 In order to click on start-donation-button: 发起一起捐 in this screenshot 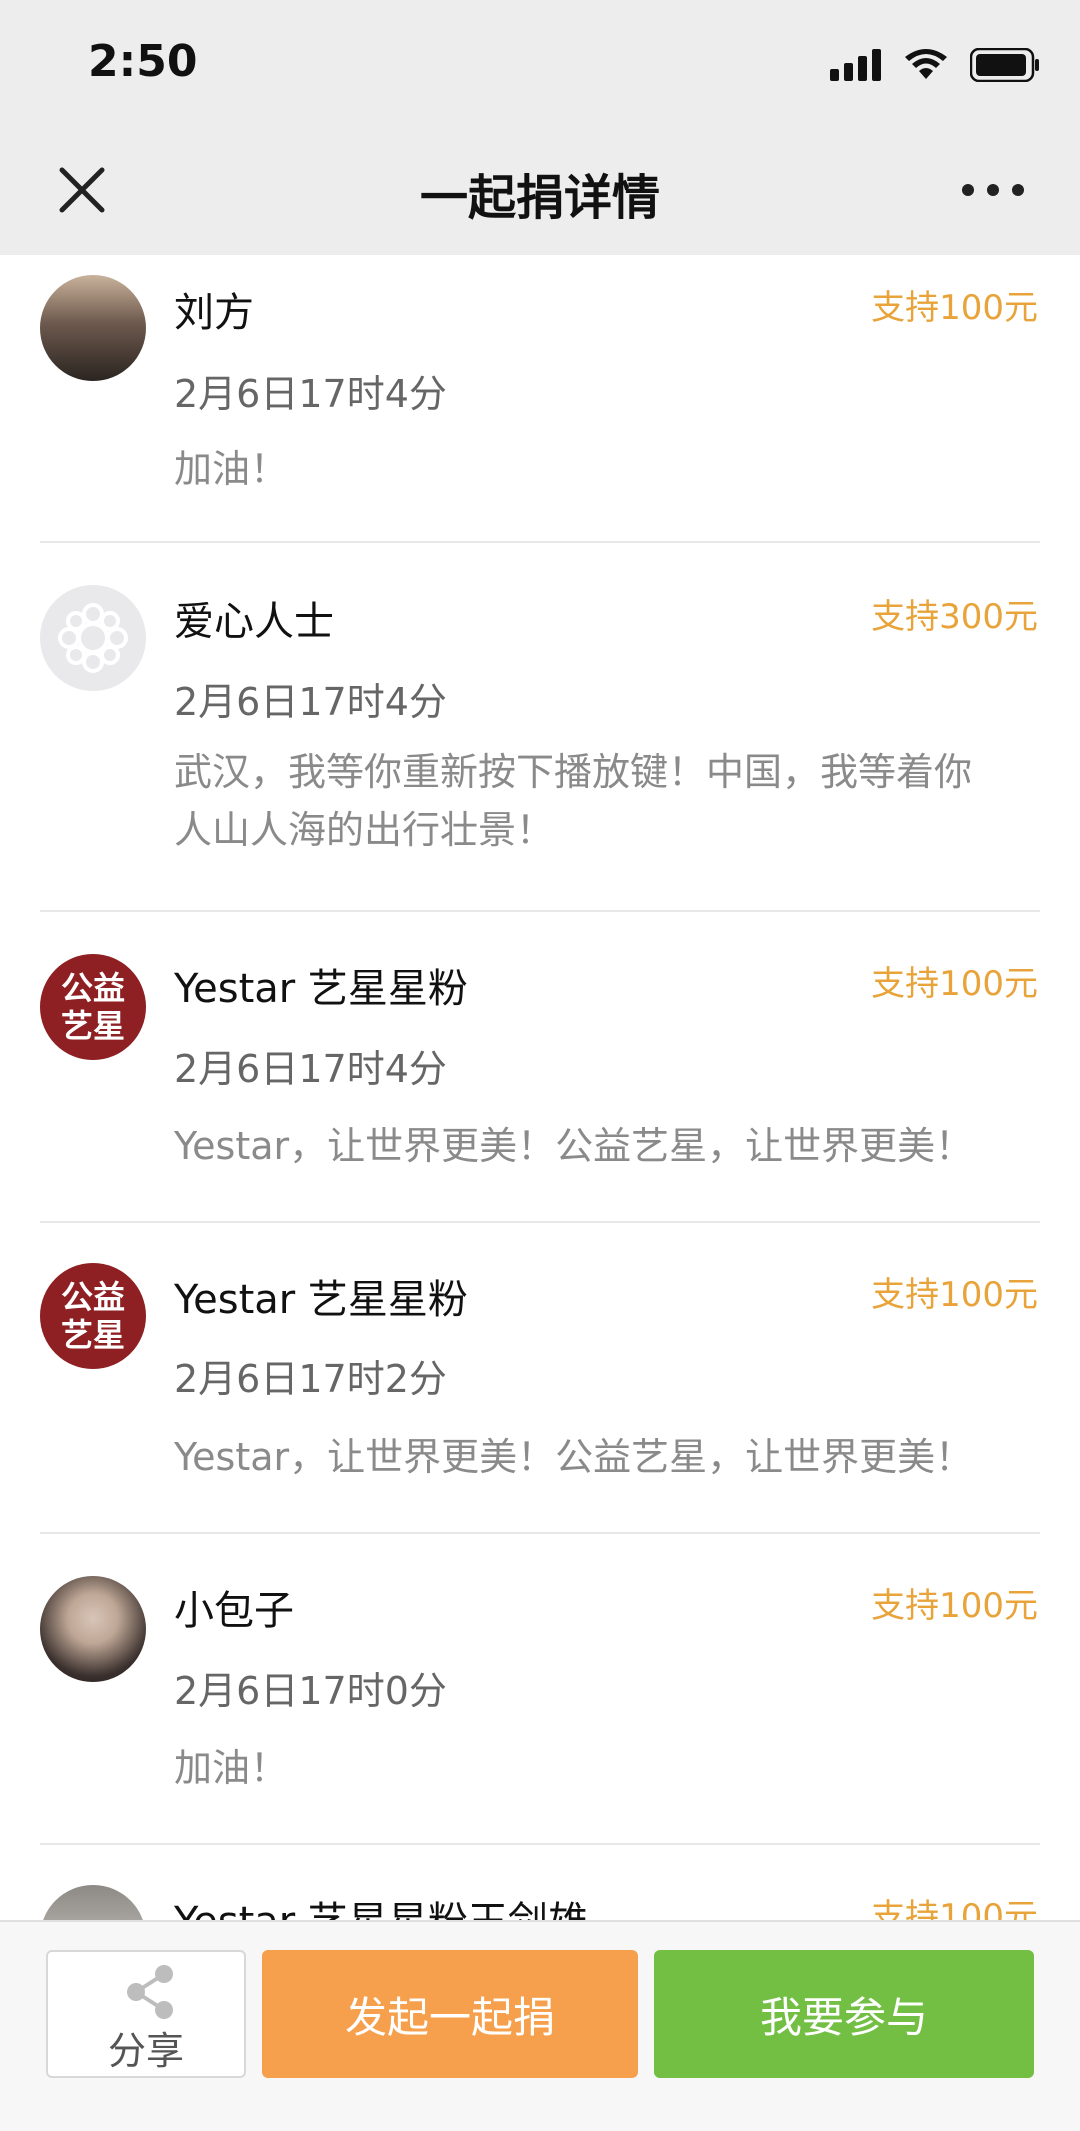, I will do `click(450, 2014)`.